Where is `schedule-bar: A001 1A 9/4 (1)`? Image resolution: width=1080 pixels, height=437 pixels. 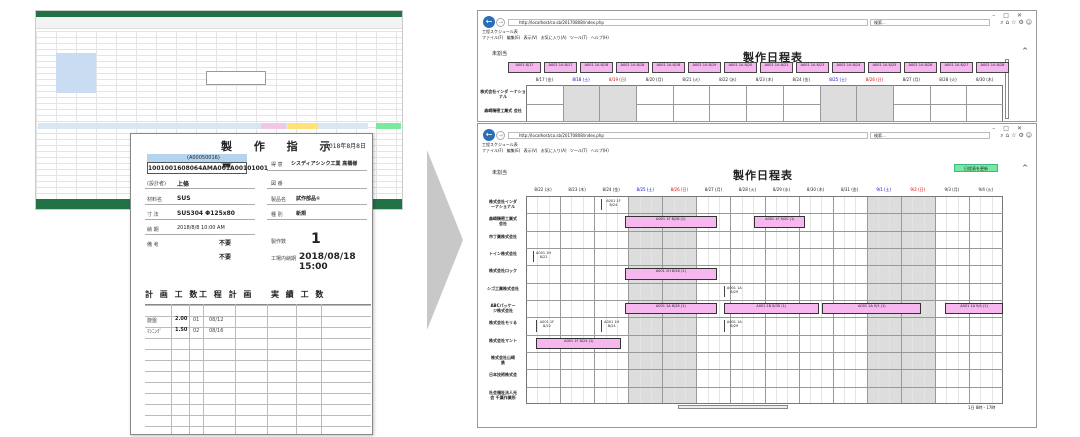 schedule-bar: A001 1A 9/4 (1) is located at coordinates (974, 309).